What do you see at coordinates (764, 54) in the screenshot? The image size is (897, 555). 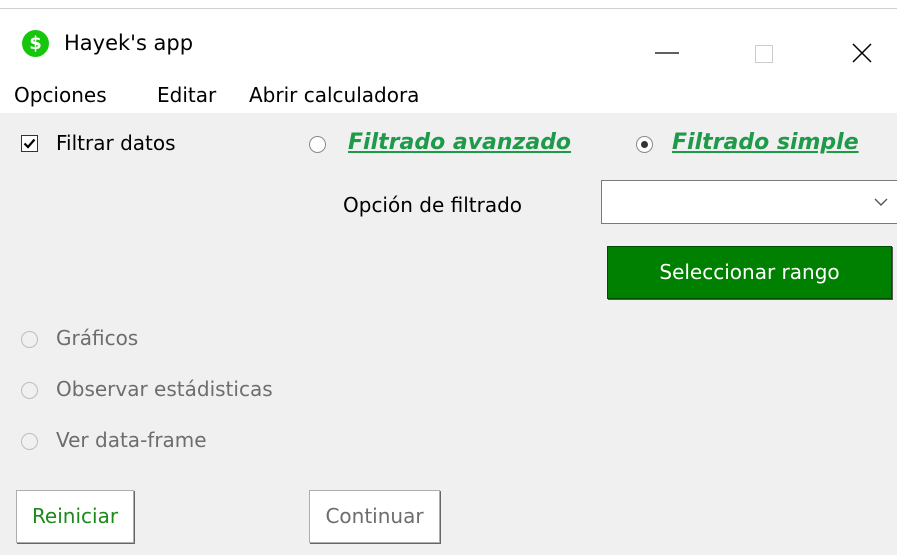 I see `maximize-icon` at bounding box center [764, 54].